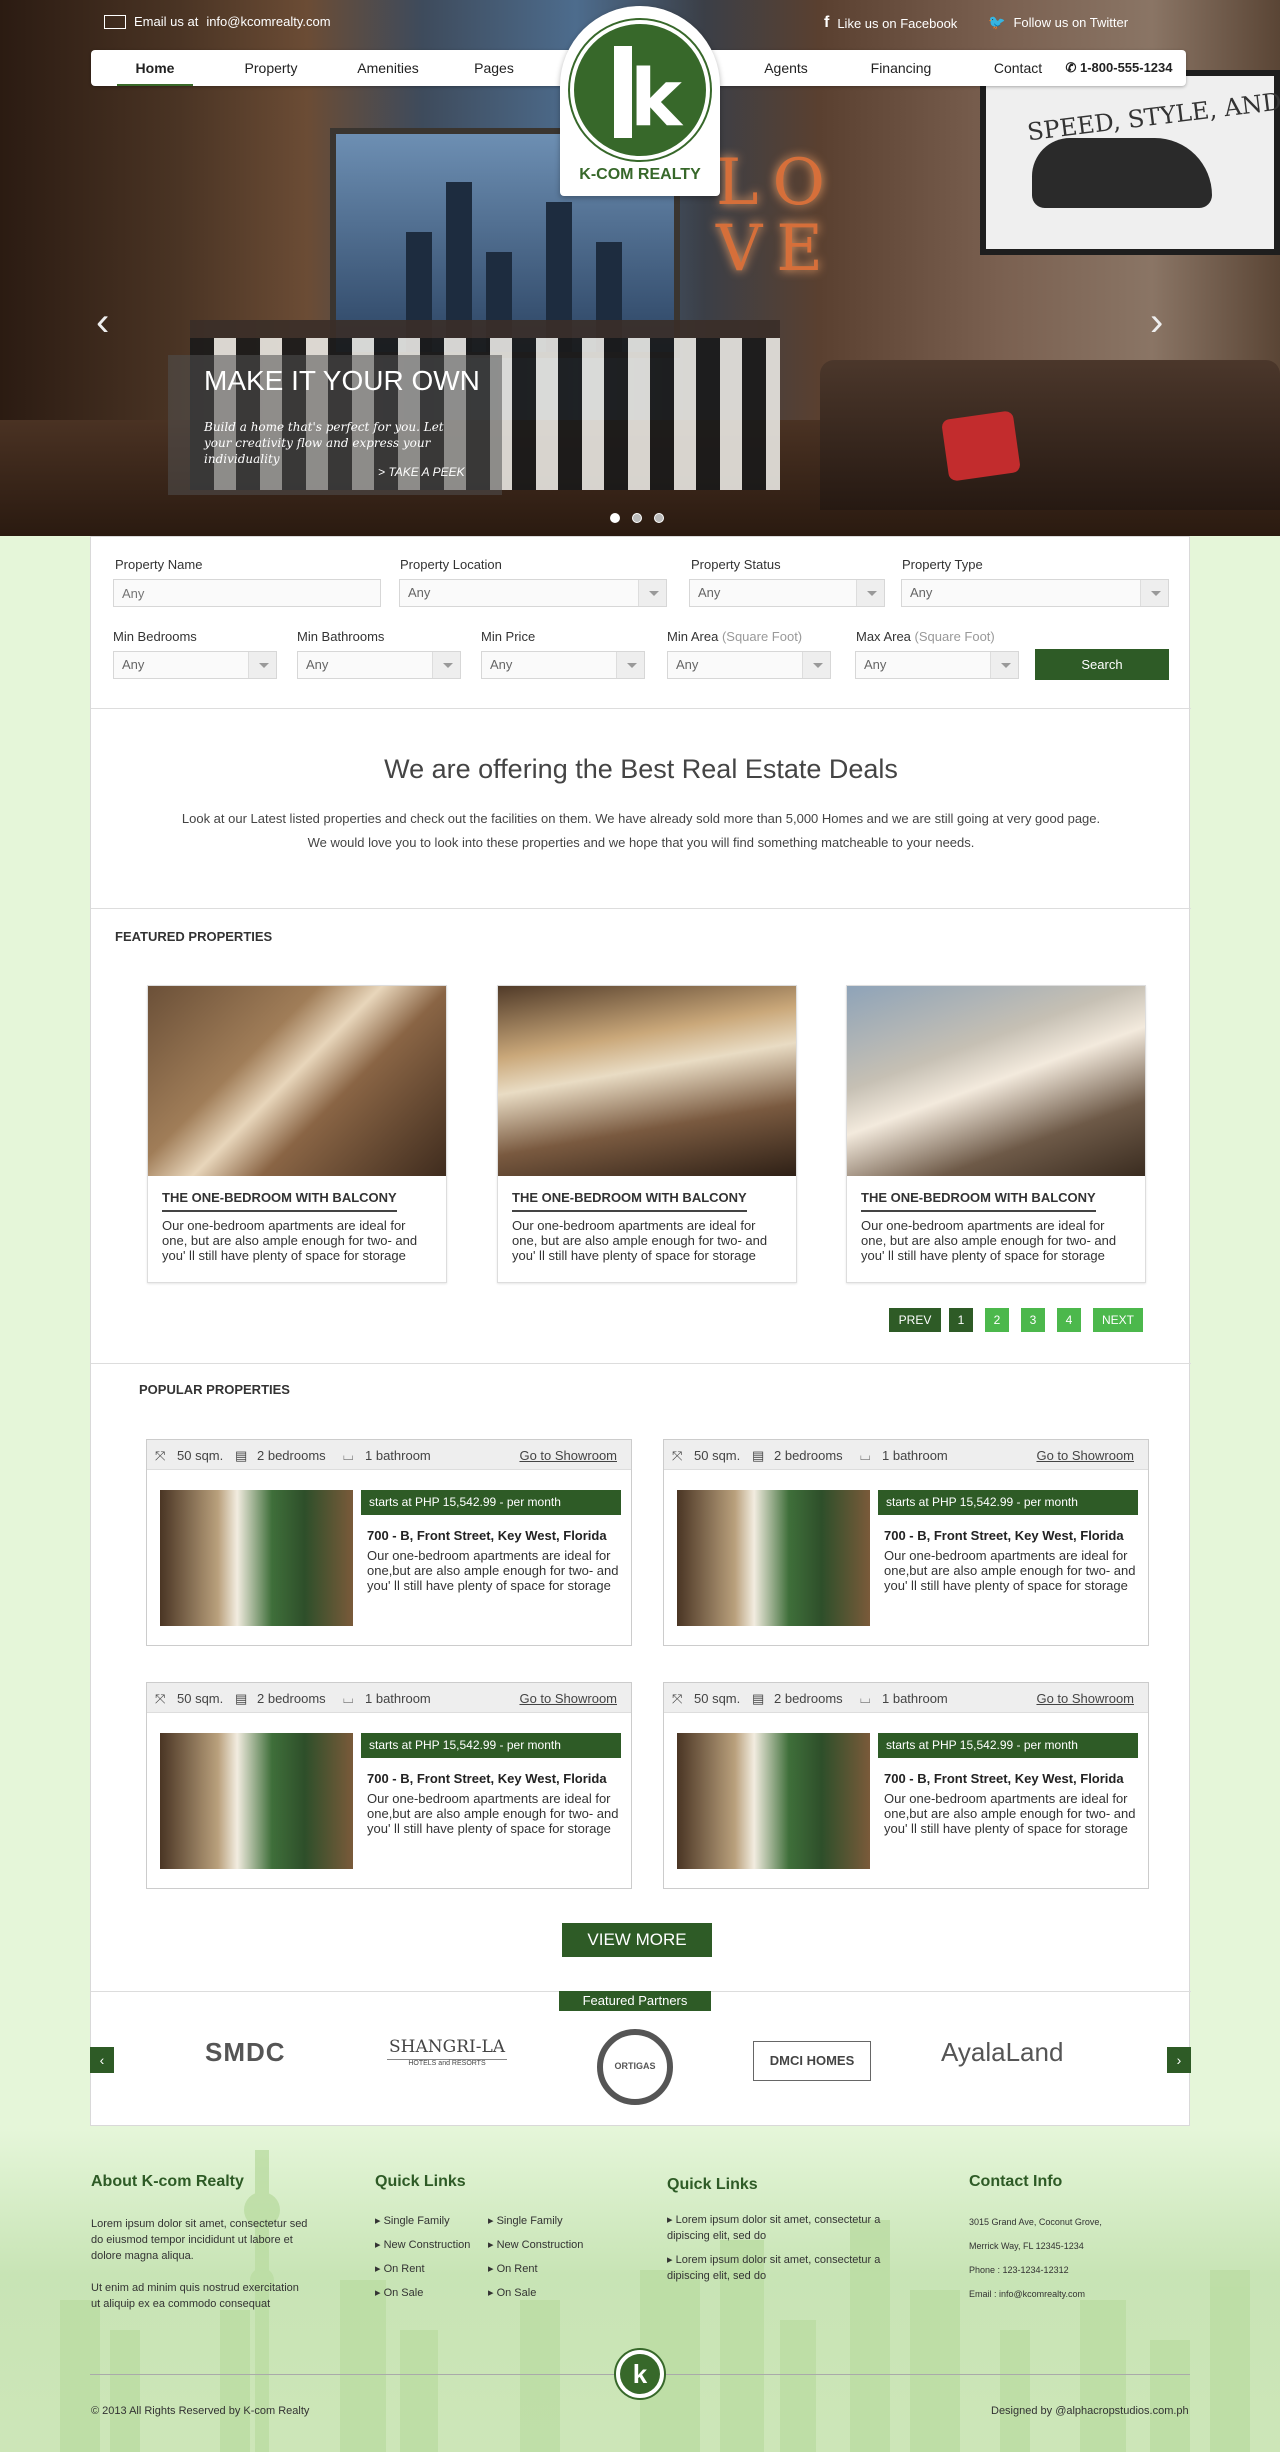 This screenshot has width=1280, height=2452. What do you see at coordinates (245, 2052) in the screenshot?
I see `partner-smdc: SMDC` at bounding box center [245, 2052].